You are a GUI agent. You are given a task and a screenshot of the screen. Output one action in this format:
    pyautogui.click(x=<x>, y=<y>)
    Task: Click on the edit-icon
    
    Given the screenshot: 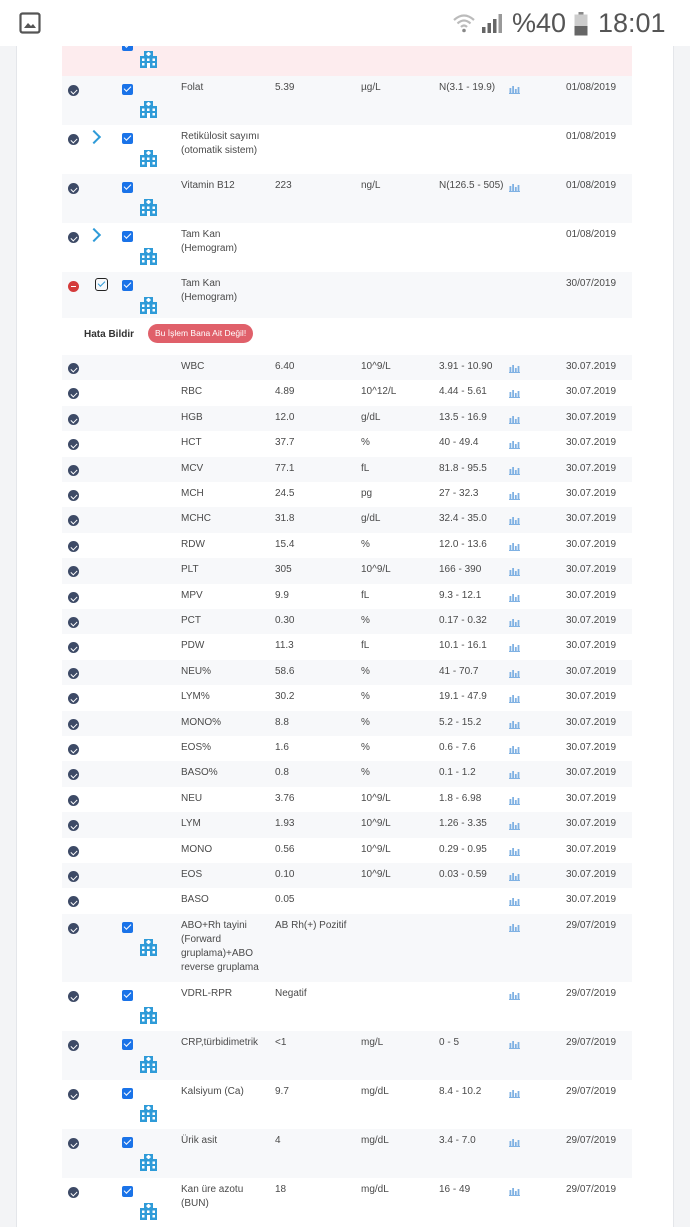 What is the action you would take?
    pyautogui.click(x=101, y=284)
    